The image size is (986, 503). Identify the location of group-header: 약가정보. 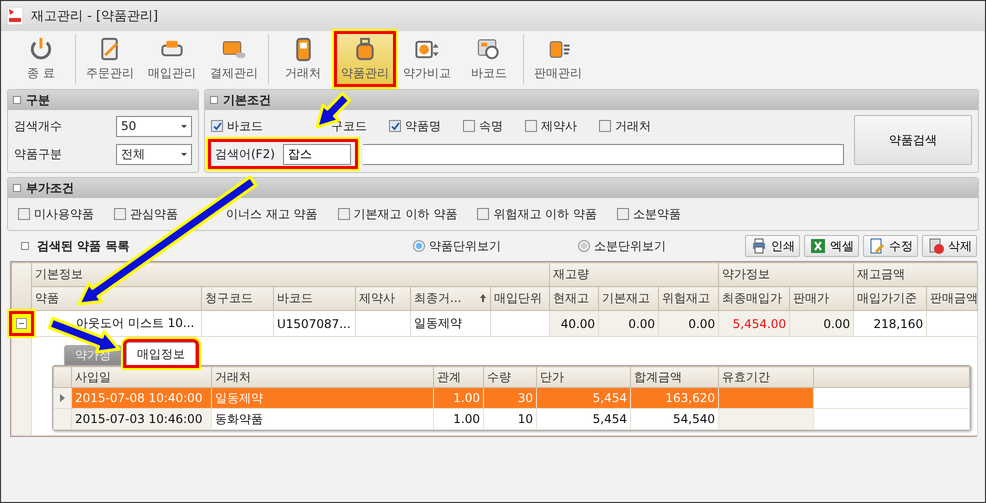
(786, 274).